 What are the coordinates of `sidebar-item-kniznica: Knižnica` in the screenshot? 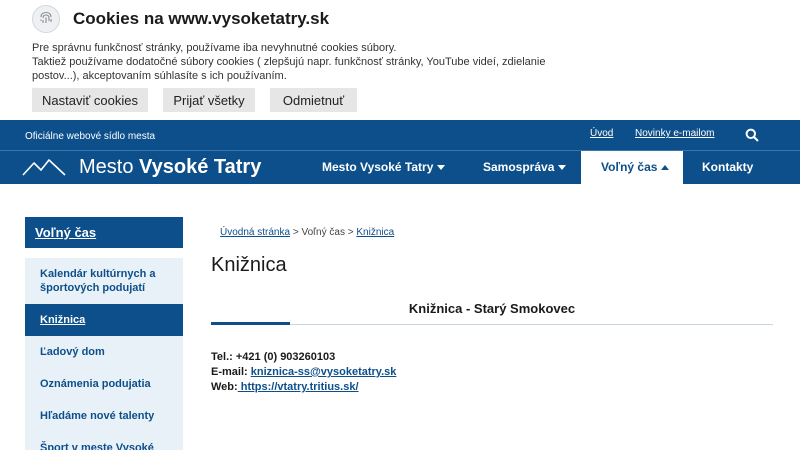 It's located at (104, 320).